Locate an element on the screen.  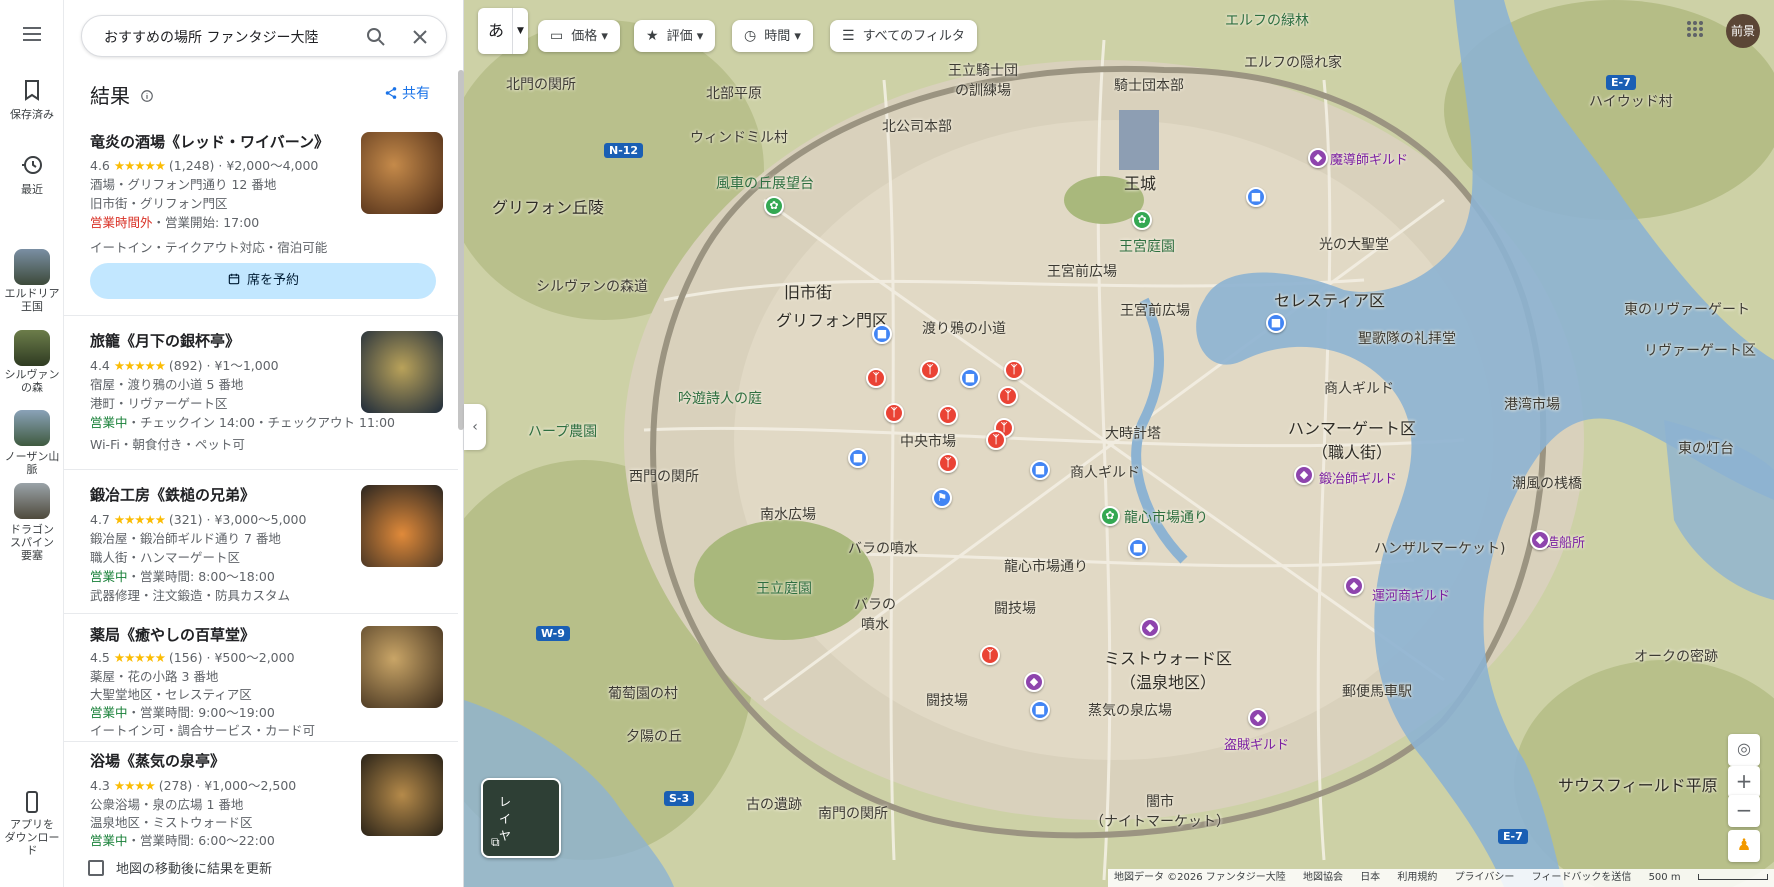
map-label-windmill: ウィンドミル村 is located at coordinates (739, 137).